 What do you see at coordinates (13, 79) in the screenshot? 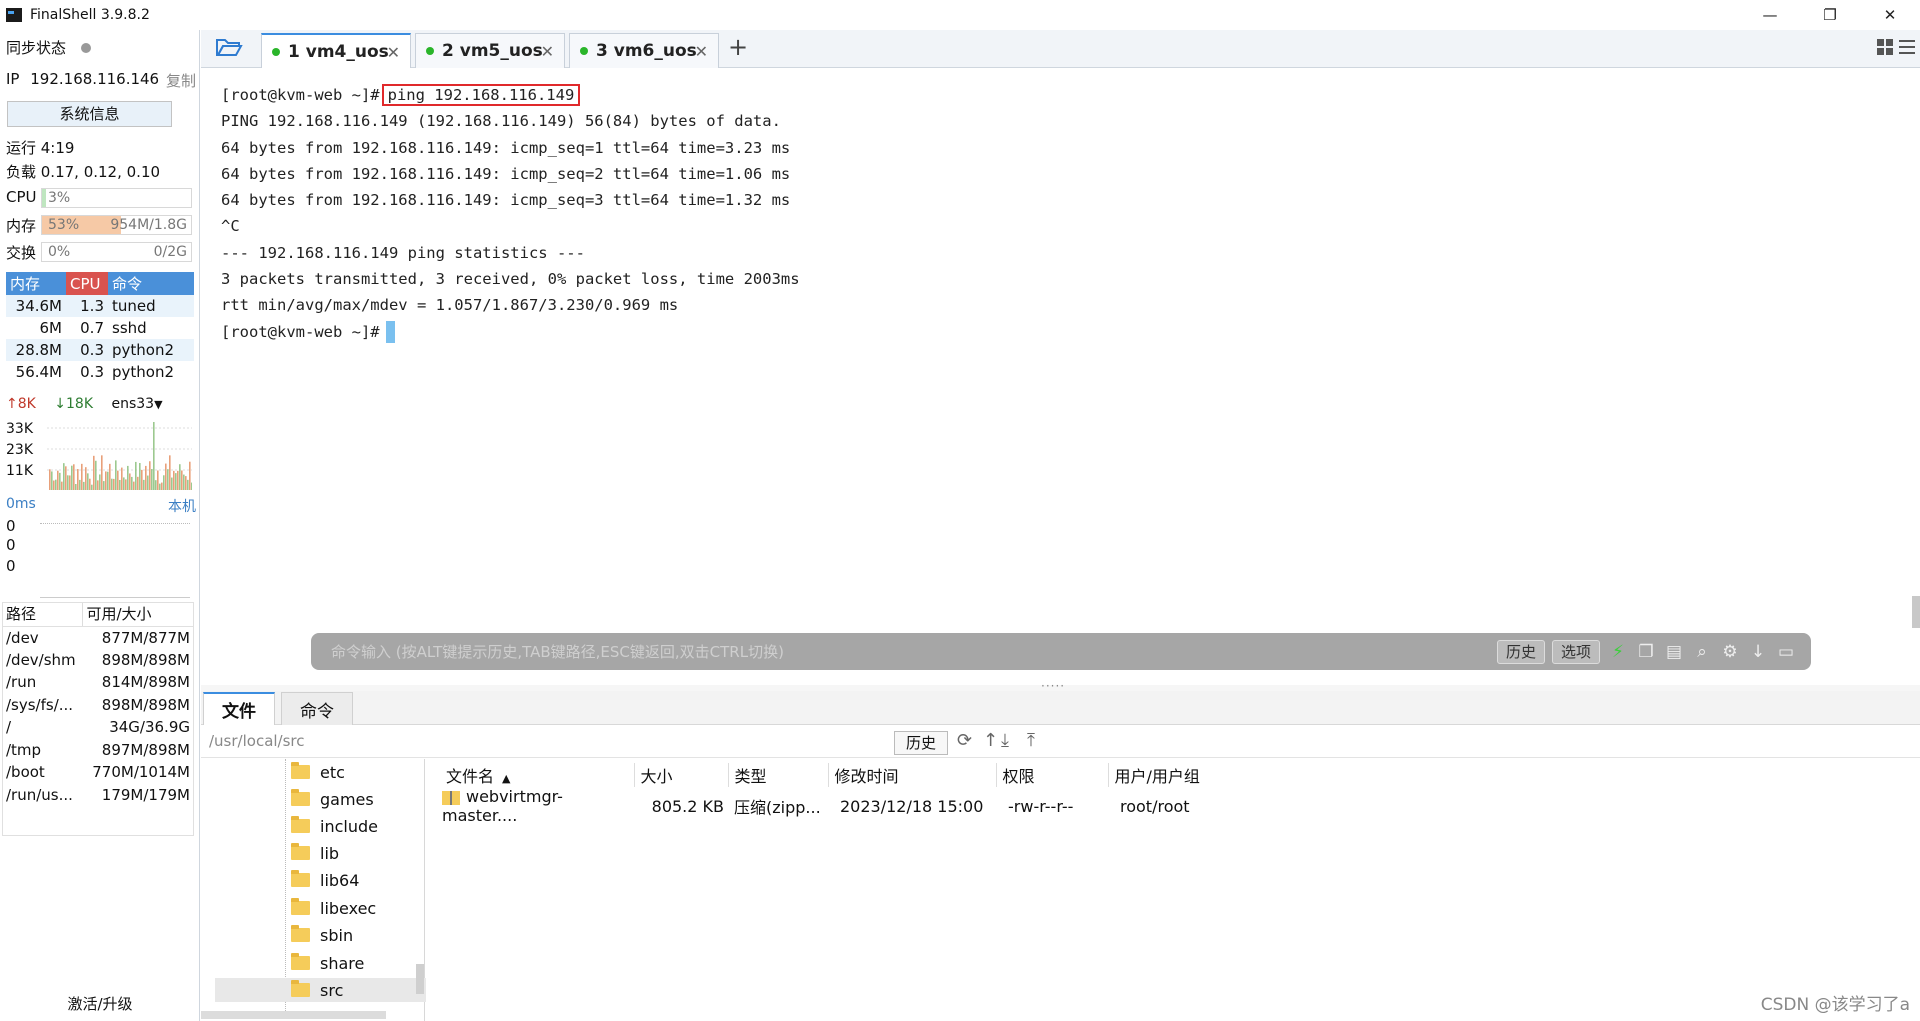
I see `ip-label: IP` at bounding box center [13, 79].